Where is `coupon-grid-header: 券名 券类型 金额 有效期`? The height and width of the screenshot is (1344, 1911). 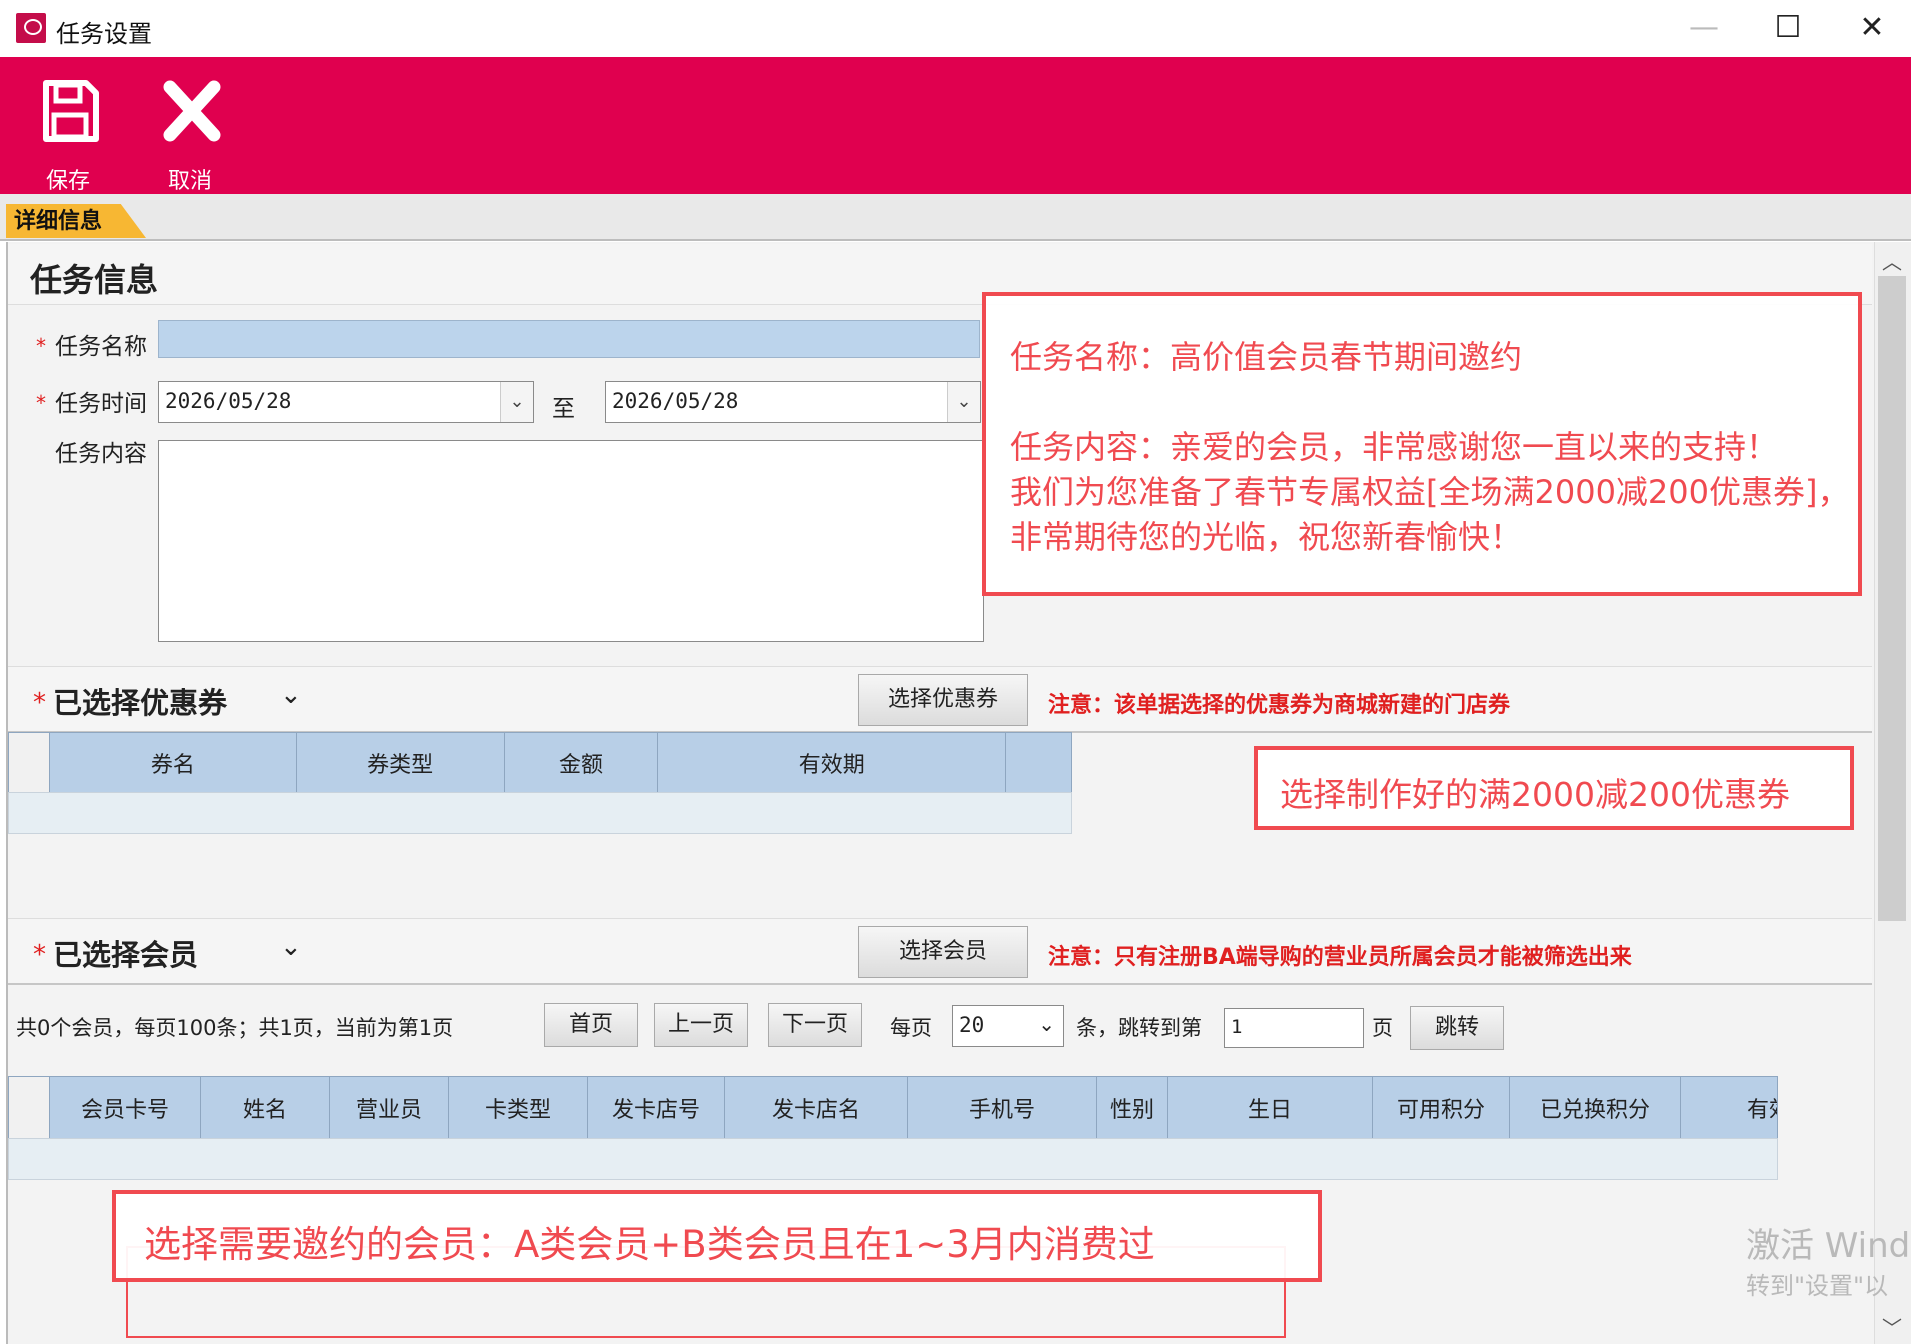 coupon-grid-header: 券名 券类型 金额 有效期 is located at coordinates (540, 763).